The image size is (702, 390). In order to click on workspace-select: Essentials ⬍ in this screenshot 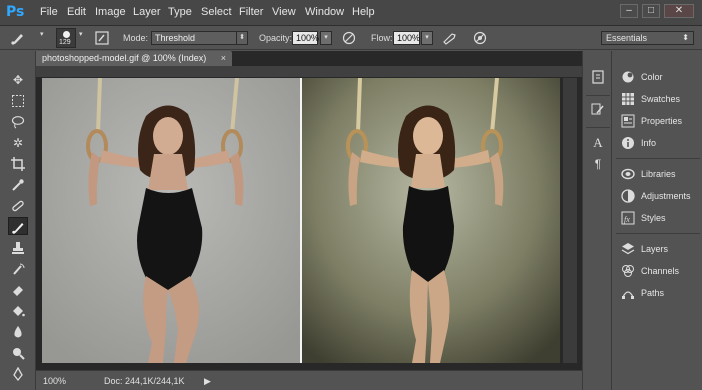, I will do `click(647, 38)`.